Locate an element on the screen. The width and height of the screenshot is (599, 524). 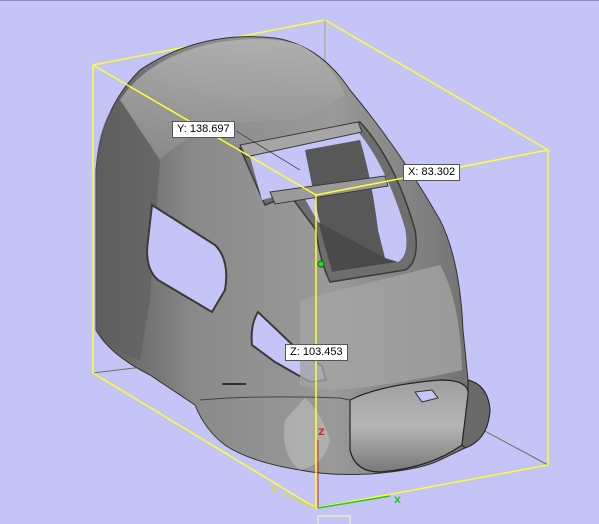
y-dimension-label: Y: 138.697 is located at coordinates (203, 129).